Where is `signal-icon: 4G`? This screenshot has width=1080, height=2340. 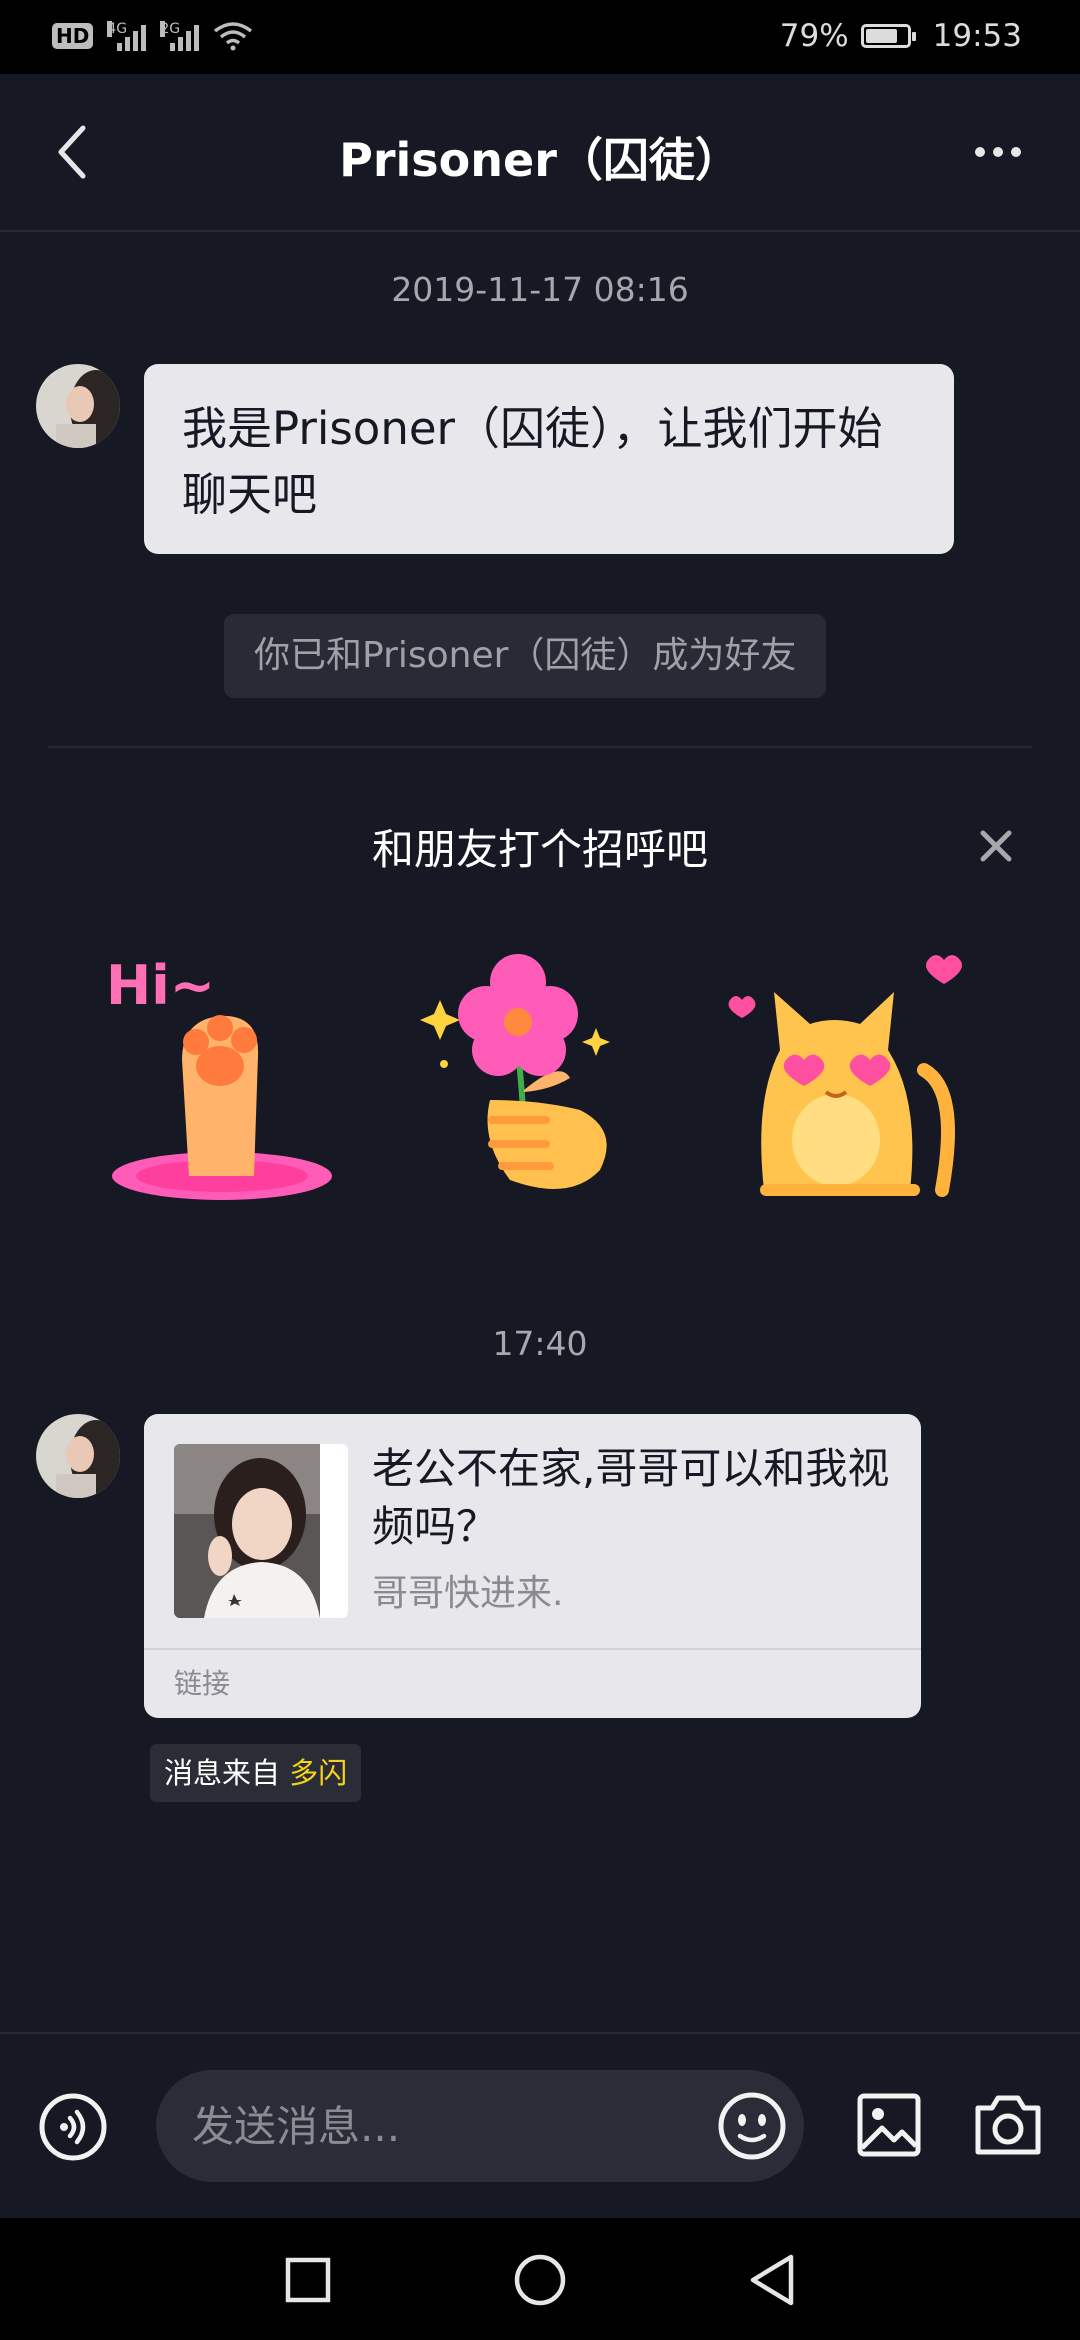
signal-icon: 4G is located at coordinates (127, 36).